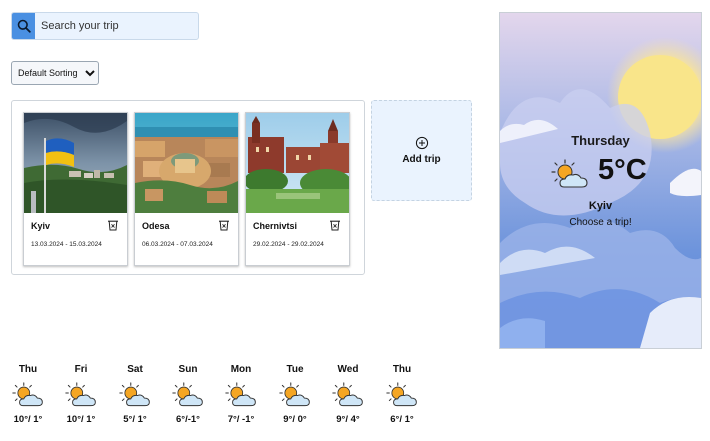 The width and height of the screenshot is (710, 441). I want to click on forecast-day: Sun 6°/-1°, so click(188, 397).